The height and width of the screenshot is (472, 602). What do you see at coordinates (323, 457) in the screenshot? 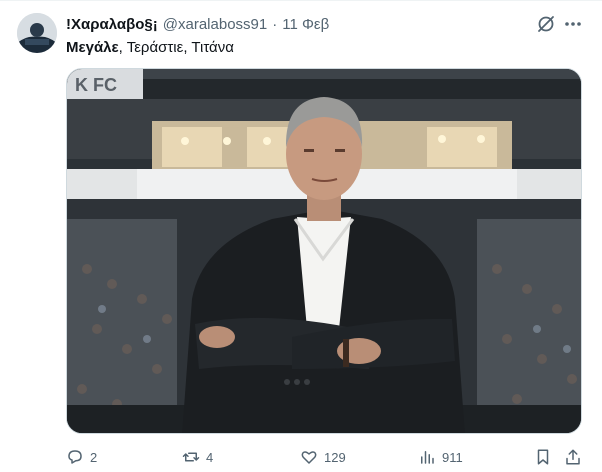
I see `like-button: 129` at bounding box center [323, 457].